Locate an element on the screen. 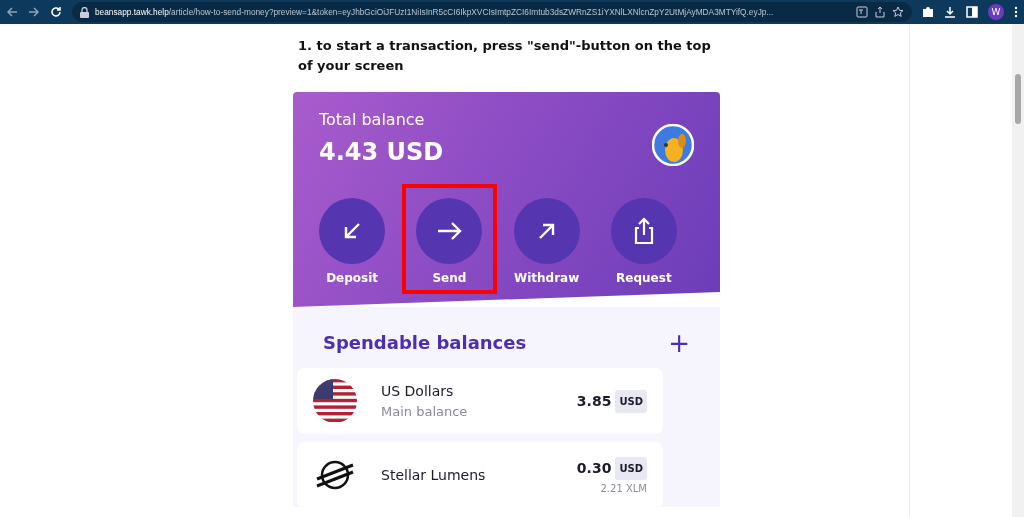  instruction-text: 1. to start a transaction, press "send"-button on the top of your screen is located at coordinates (505, 56).